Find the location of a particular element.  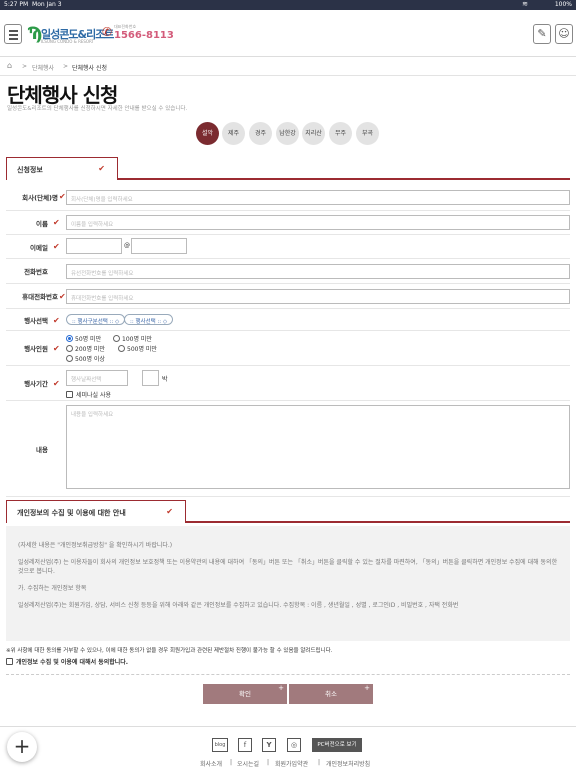

social-icons: blog f Y ◎ PC버전으로 보기 is located at coordinates (288, 746).